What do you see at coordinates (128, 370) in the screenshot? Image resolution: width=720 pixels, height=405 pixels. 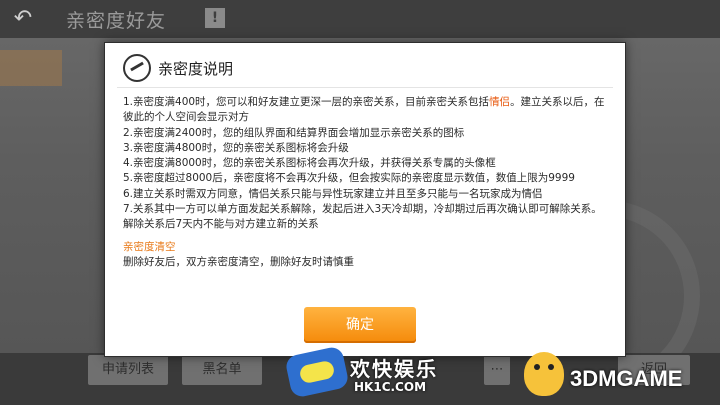 I see `request-list-button: 申请列表` at bounding box center [128, 370].